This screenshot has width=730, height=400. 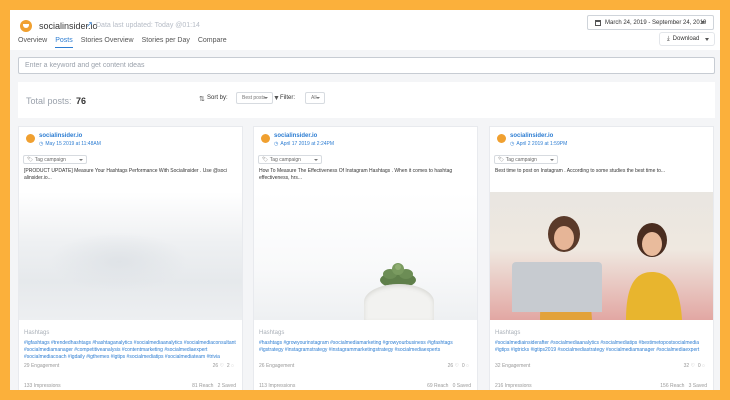 I want to click on tab-stories-per-day: Stories per Day, so click(x=166, y=42).